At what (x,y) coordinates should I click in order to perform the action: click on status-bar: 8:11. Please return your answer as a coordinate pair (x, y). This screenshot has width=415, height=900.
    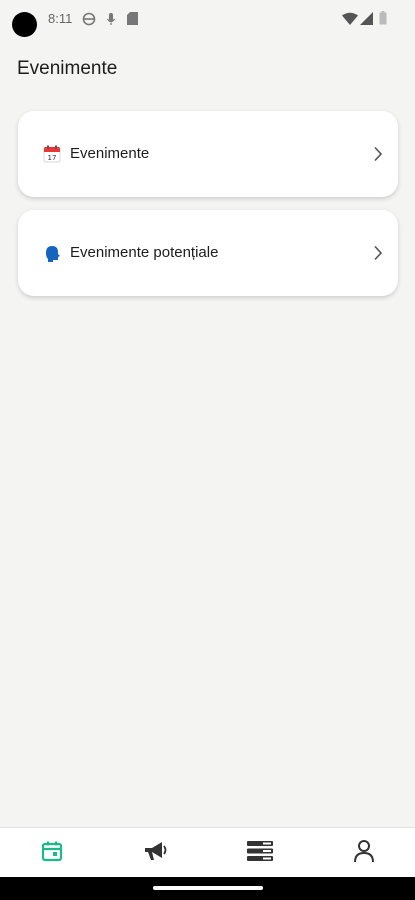
    Looking at the image, I should click on (207, 20).